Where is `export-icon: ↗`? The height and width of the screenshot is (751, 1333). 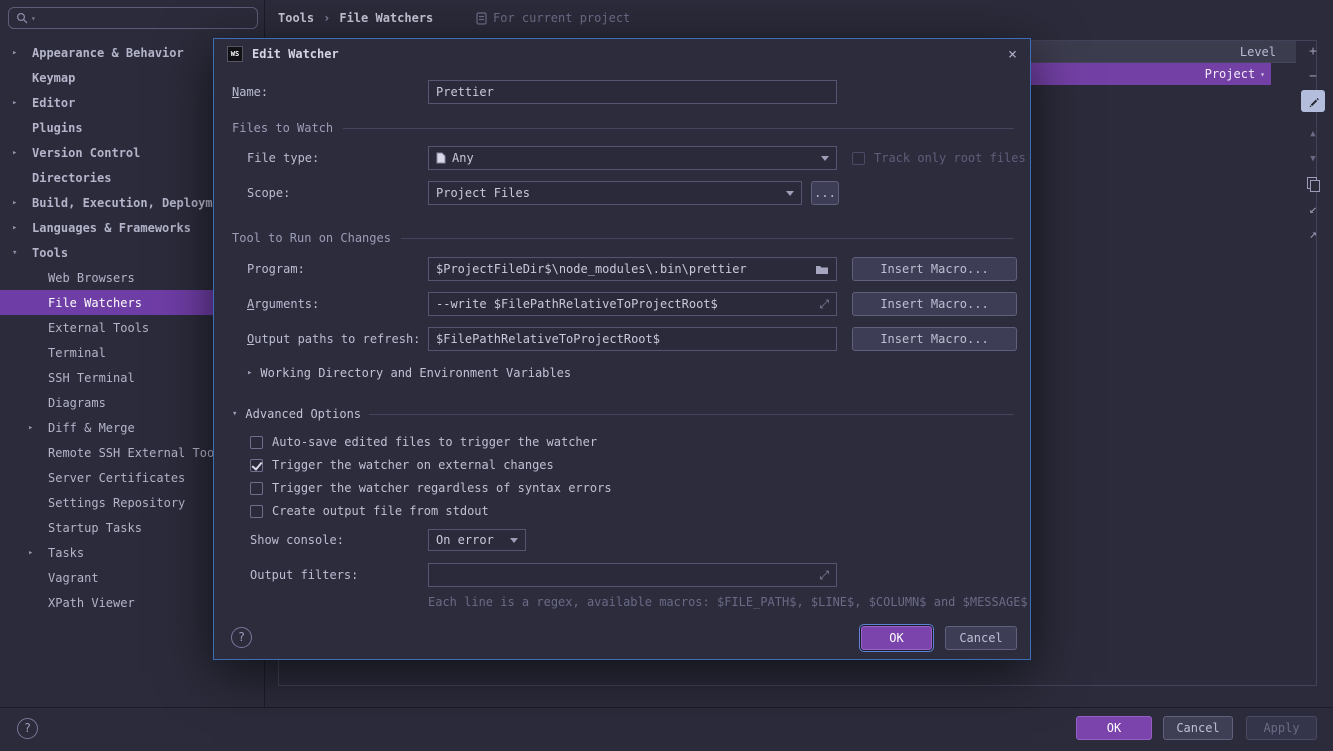 export-icon: ↗ is located at coordinates (1313, 234).